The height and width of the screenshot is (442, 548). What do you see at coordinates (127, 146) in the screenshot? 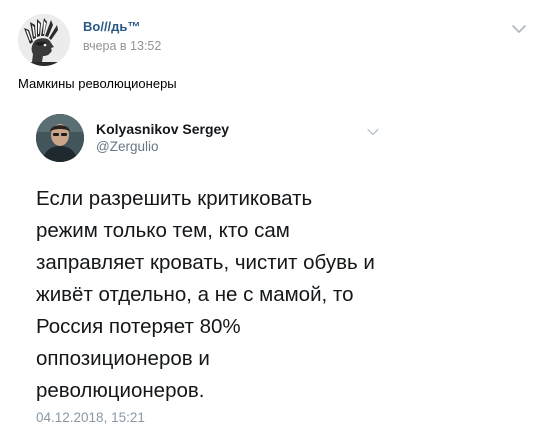
I see `tweet-author-handle: @Zergulio` at bounding box center [127, 146].